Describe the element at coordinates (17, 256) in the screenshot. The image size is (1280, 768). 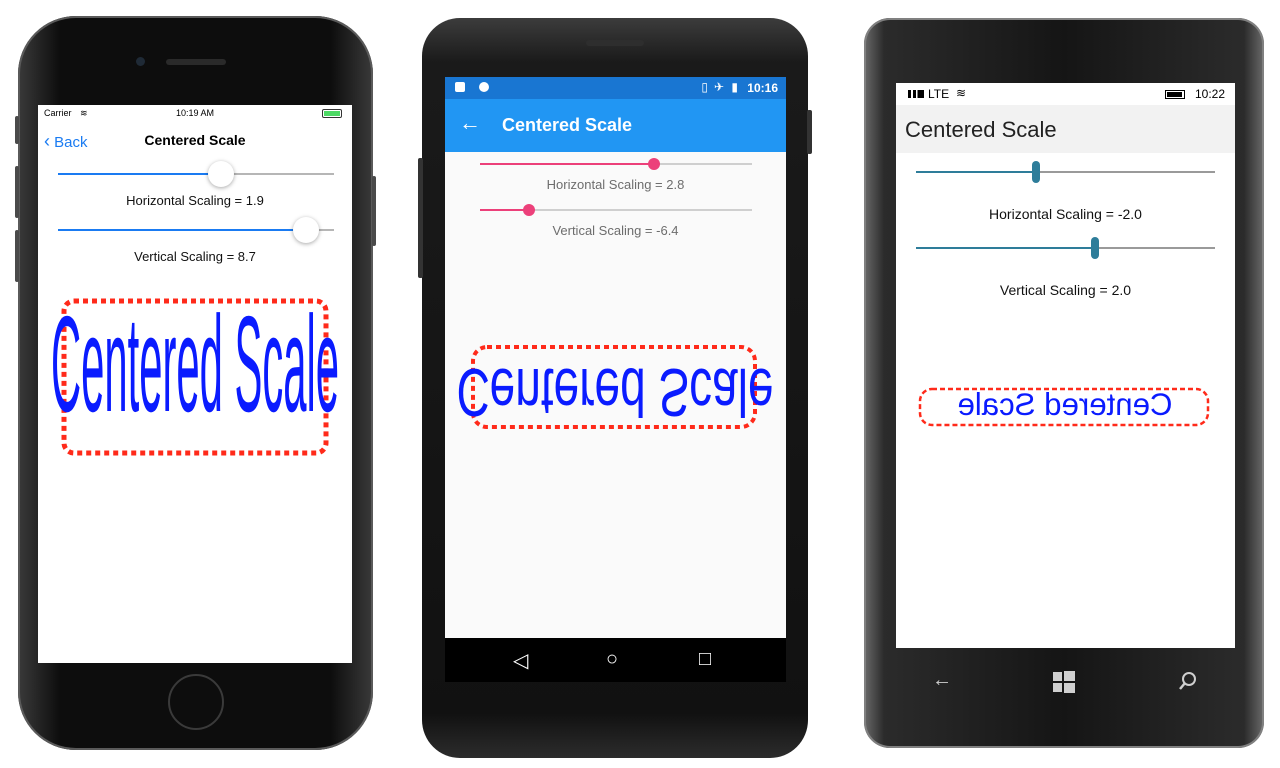
I see `volume-down-button` at that location.